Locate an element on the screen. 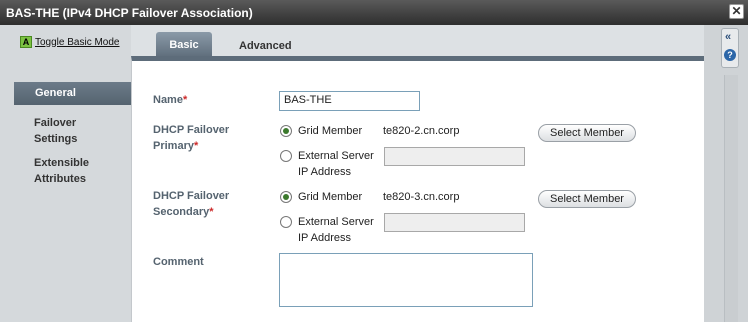 The width and height of the screenshot is (748, 322). secondary-external-server-radio is located at coordinates (286, 222).